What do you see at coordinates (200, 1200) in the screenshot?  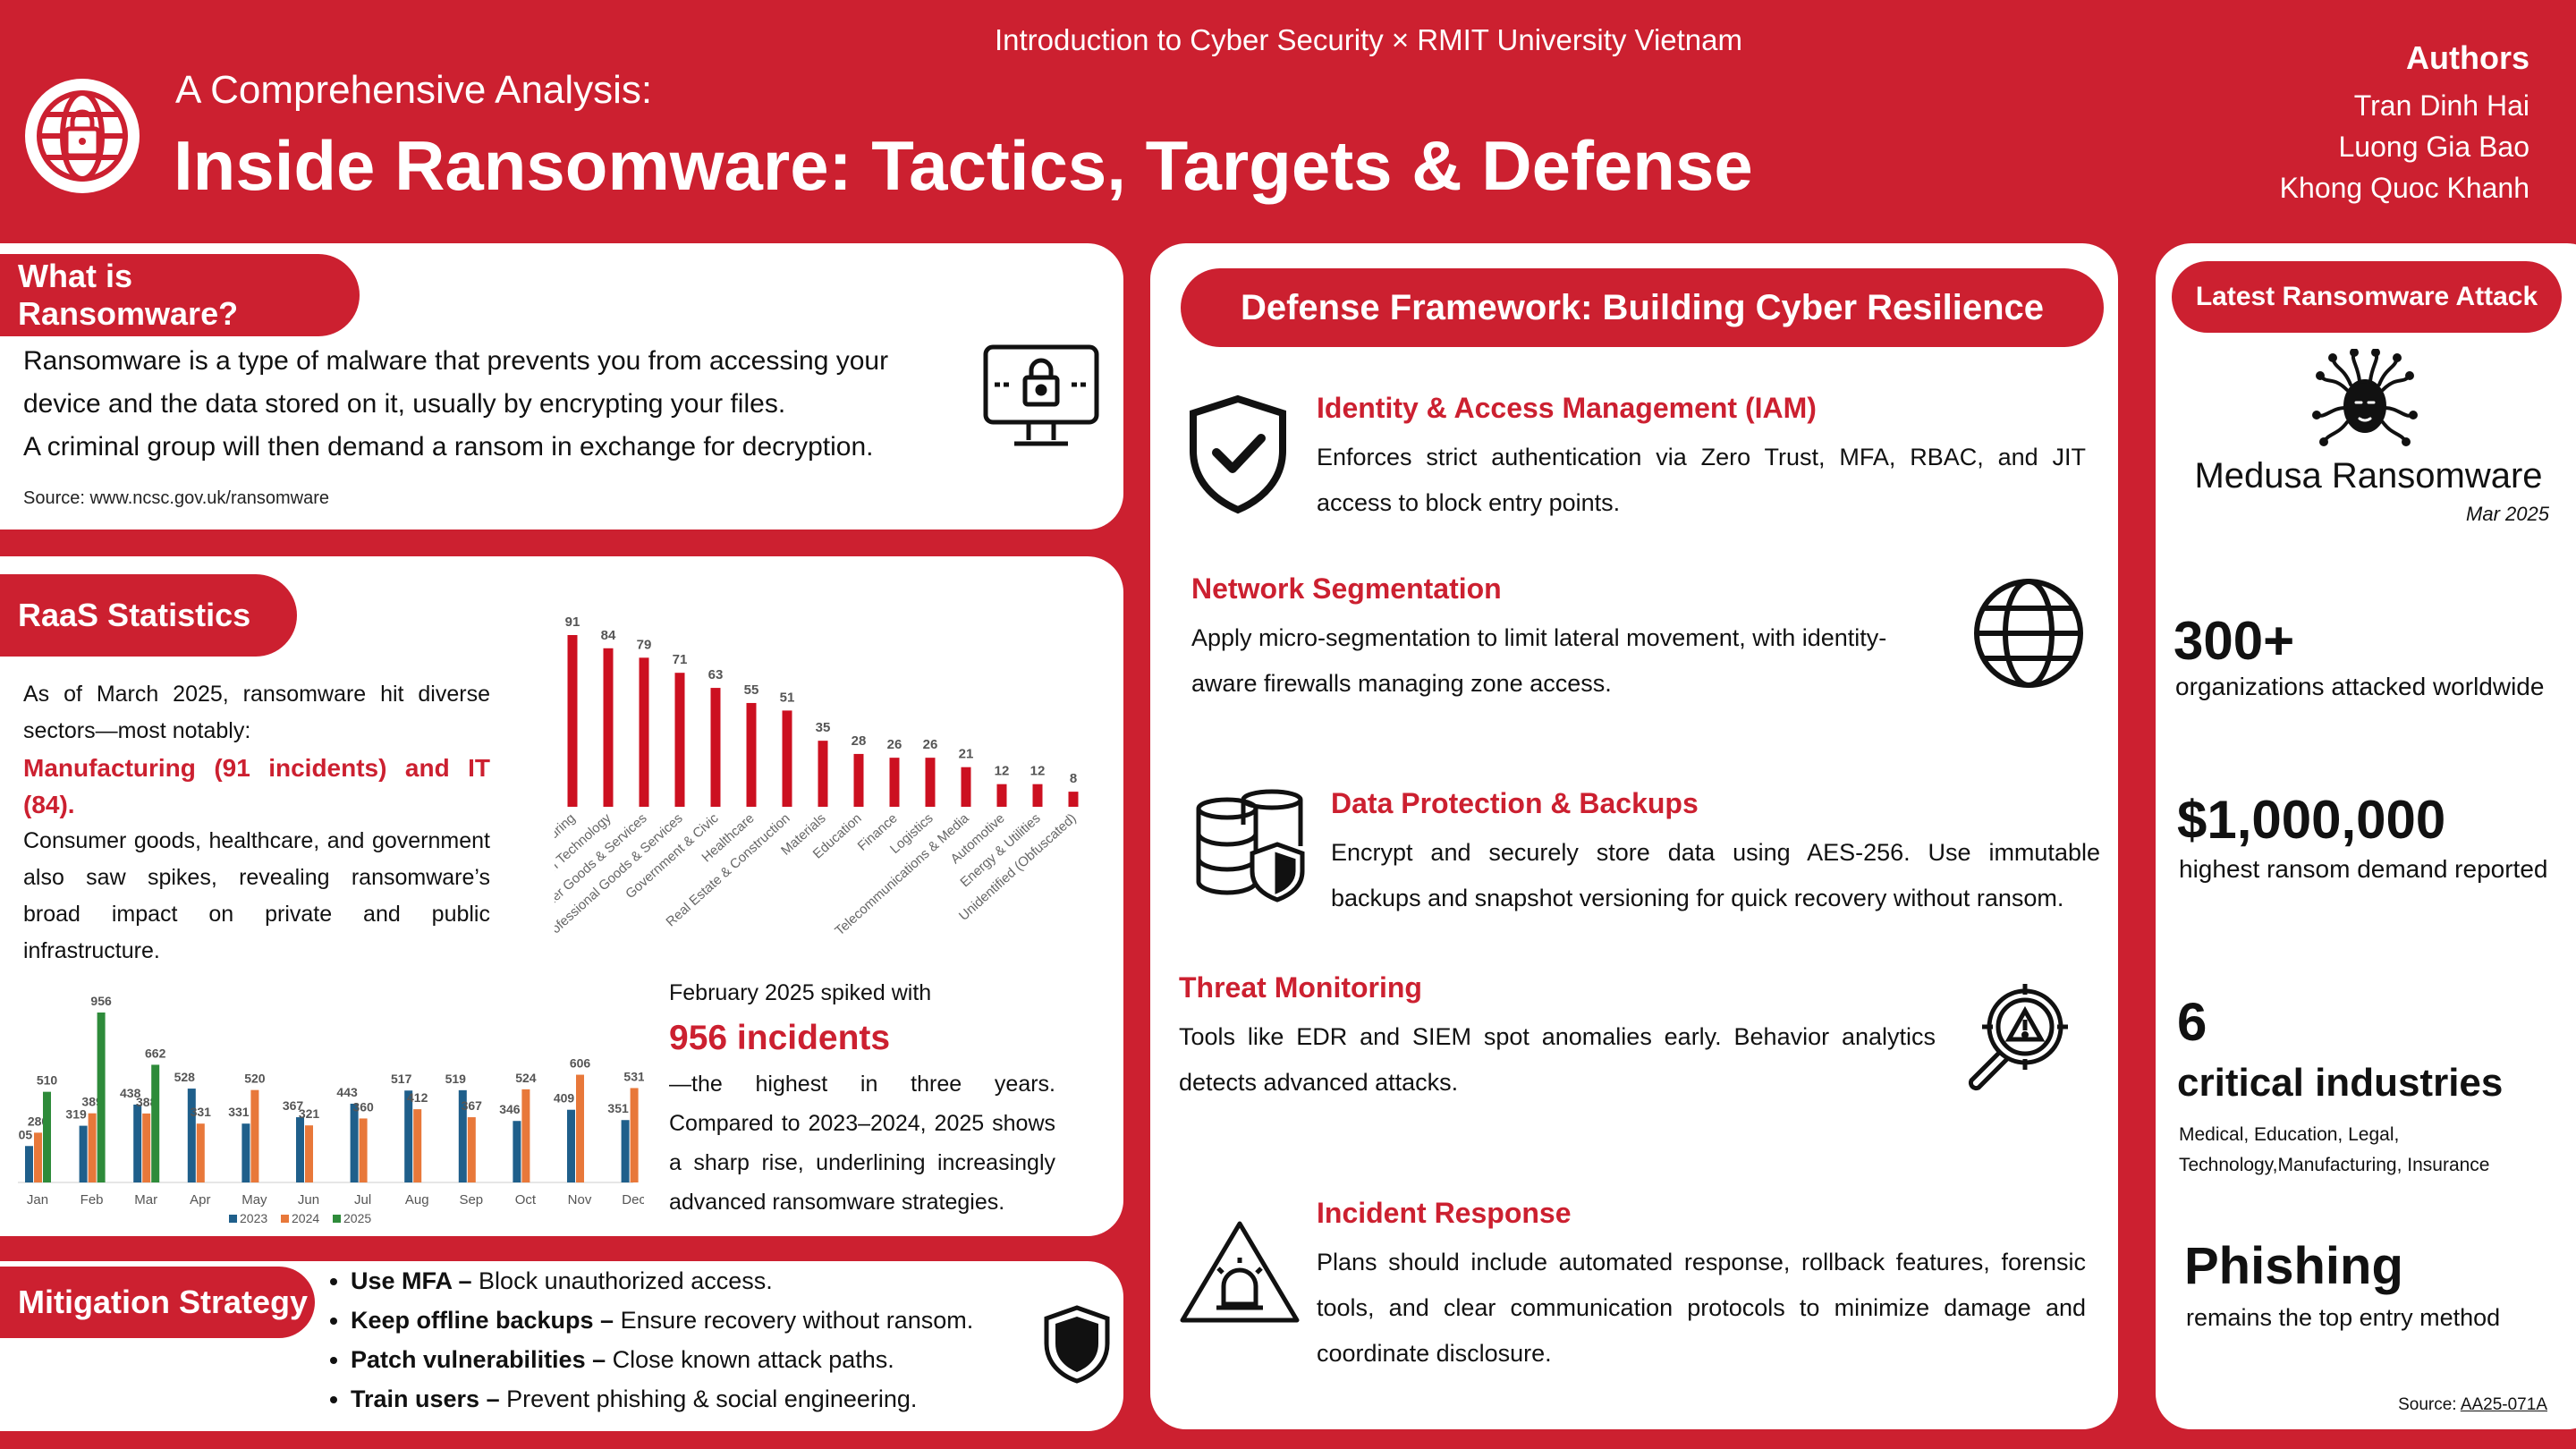 I see `month-label: Apr` at bounding box center [200, 1200].